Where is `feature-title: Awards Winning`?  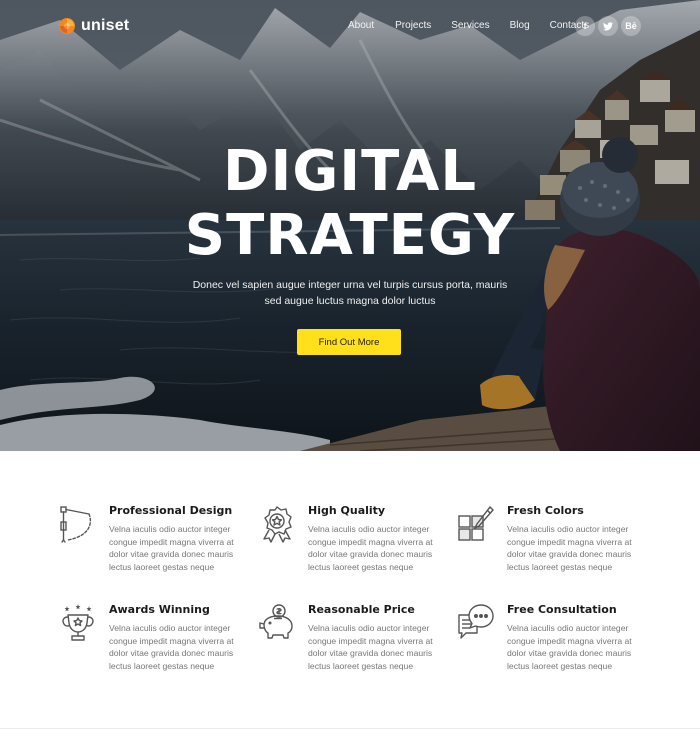 feature-title: Awards Winning is located at coordinates (159, 609).